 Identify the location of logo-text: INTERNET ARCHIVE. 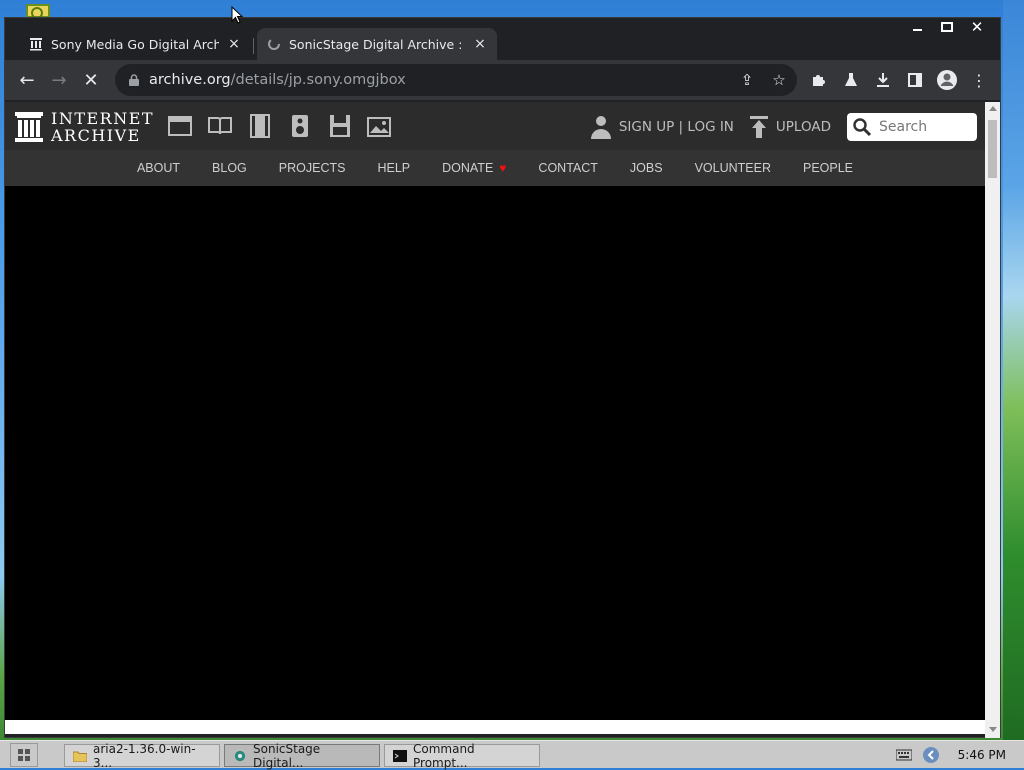
(102, 127).